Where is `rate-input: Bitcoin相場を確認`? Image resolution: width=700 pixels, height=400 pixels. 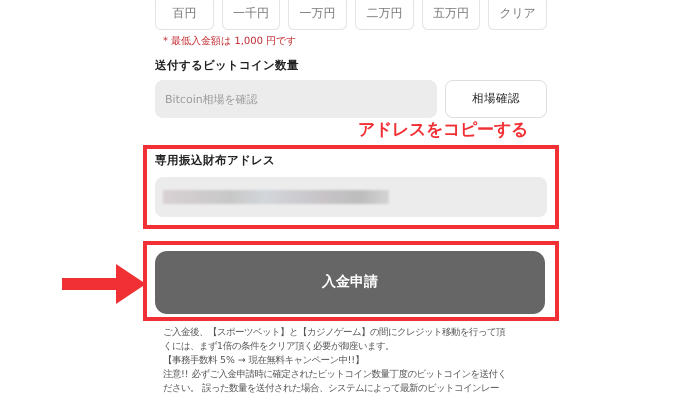
rate-input: Bitcoin相場を確認 is located at coordinates (296, 99).